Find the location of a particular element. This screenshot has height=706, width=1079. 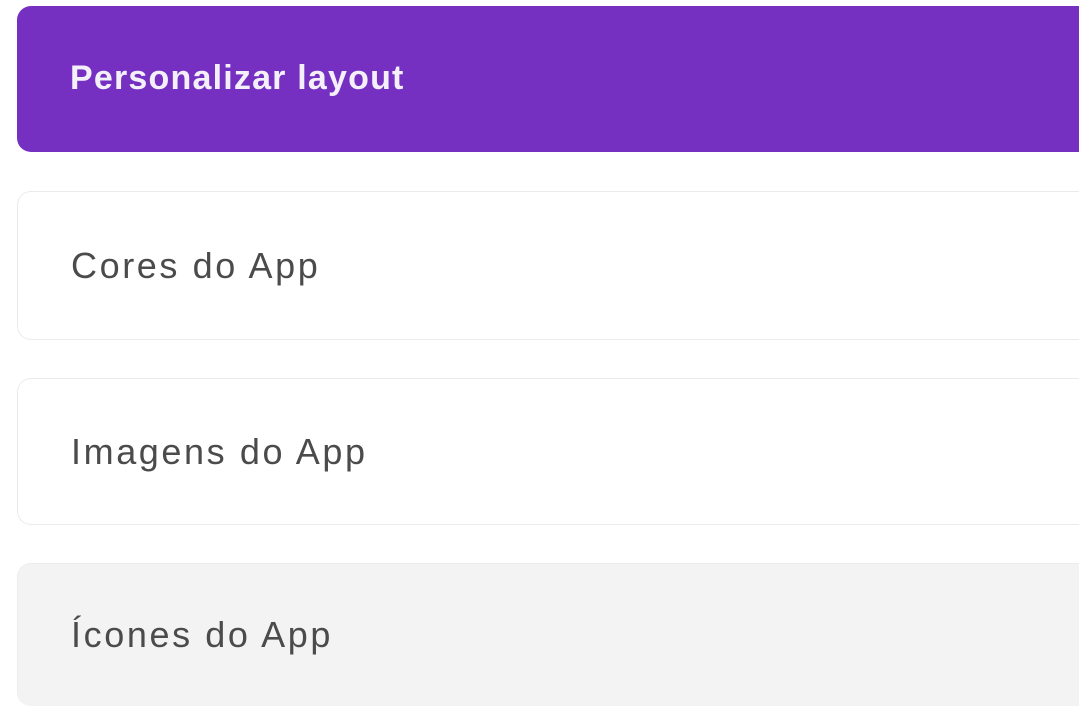

menu-item-label: Ícones do App is located at coordinates (202, 634).